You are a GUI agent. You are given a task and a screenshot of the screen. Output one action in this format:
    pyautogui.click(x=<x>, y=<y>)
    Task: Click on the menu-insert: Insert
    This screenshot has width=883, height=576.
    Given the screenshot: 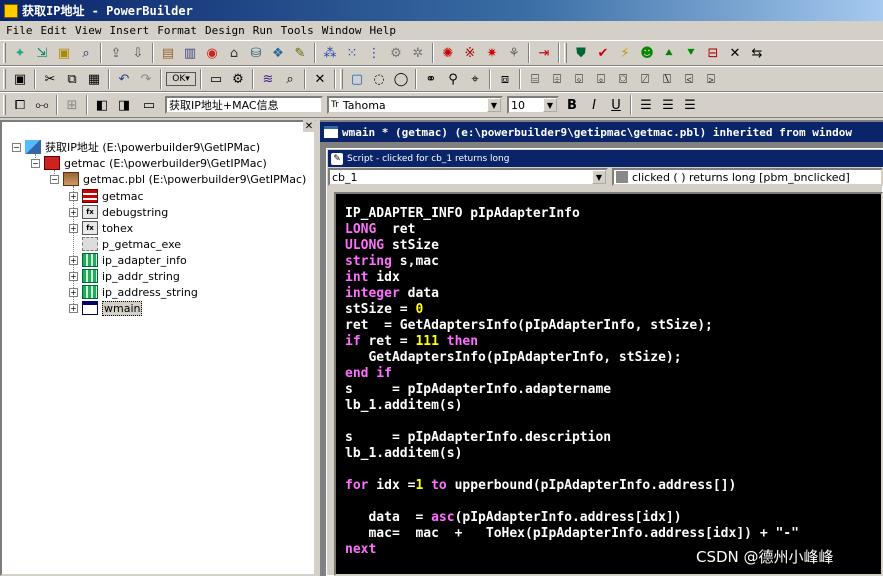 What is the action you would take?
    pyautogui.click(x=130, y=30)
    